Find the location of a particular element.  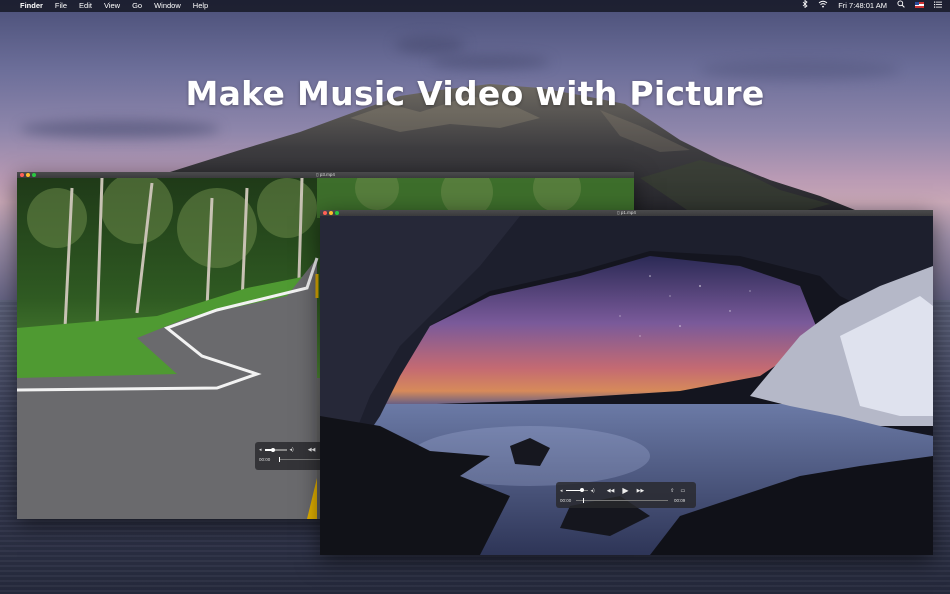

flag-icon is located at coordinates (919, 6).